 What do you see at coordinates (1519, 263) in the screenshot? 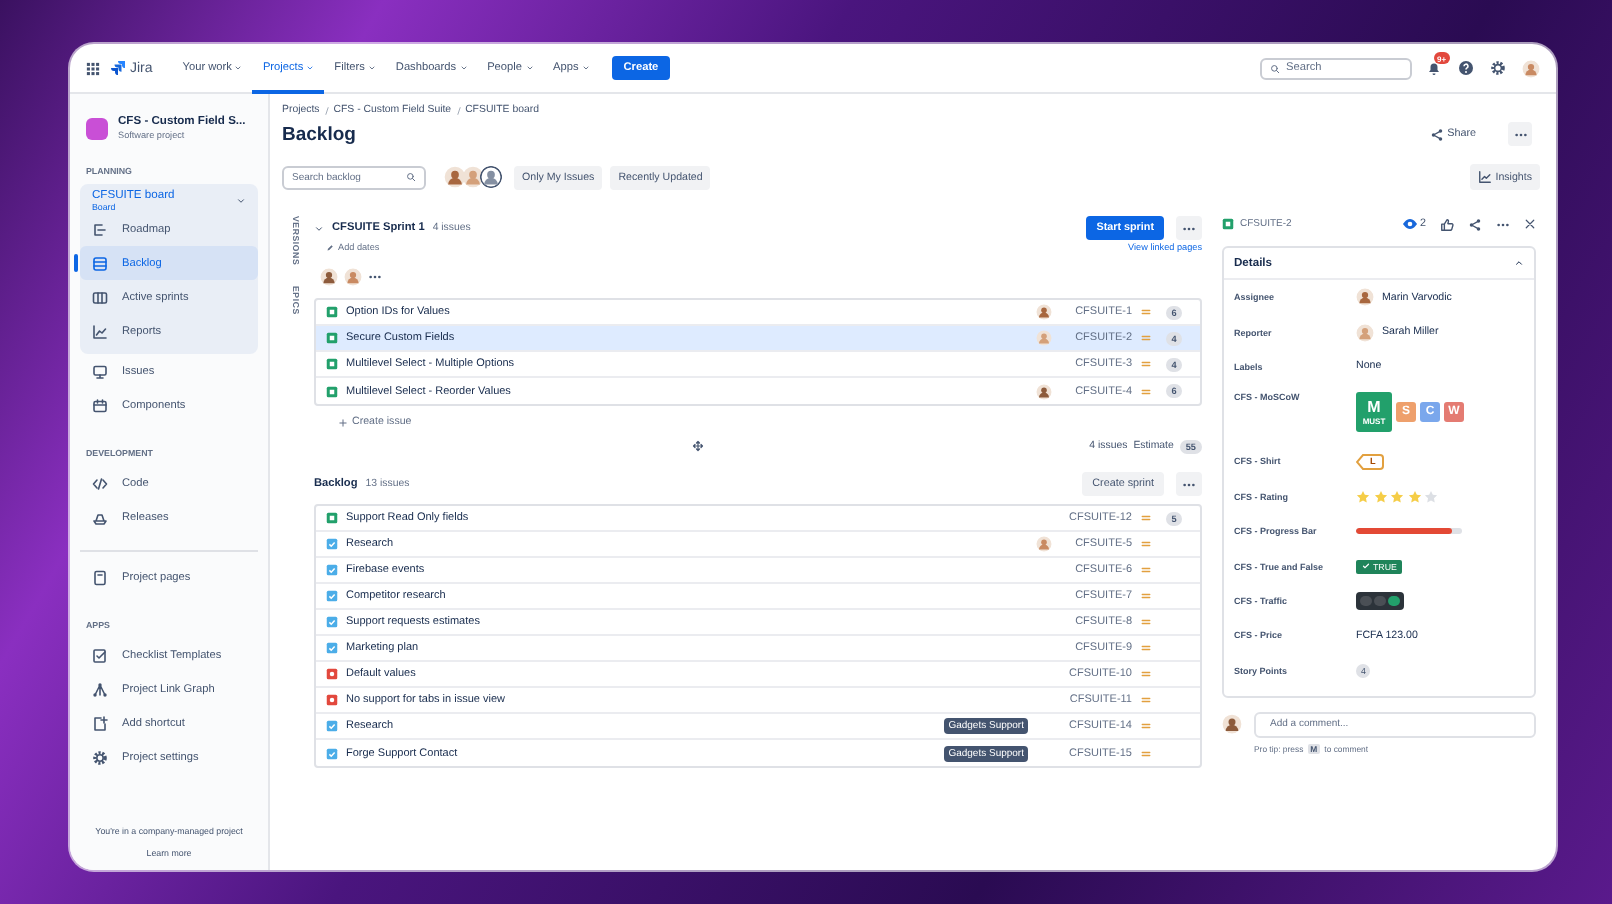
I see `chevron-up-icon` at bounding box center [1519, 263].